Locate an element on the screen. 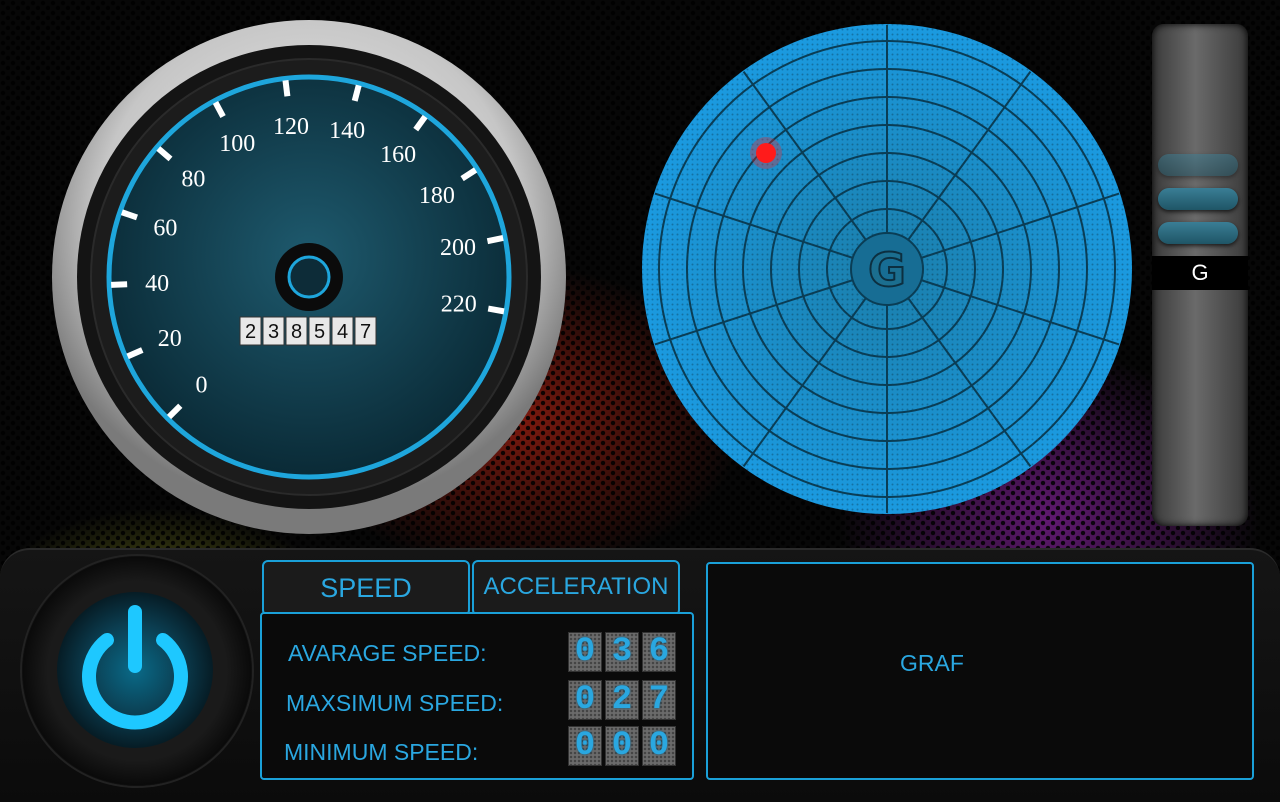 The image size is (1280, 802). speed-tick-label: 200 is located at coordinates (458, 248).